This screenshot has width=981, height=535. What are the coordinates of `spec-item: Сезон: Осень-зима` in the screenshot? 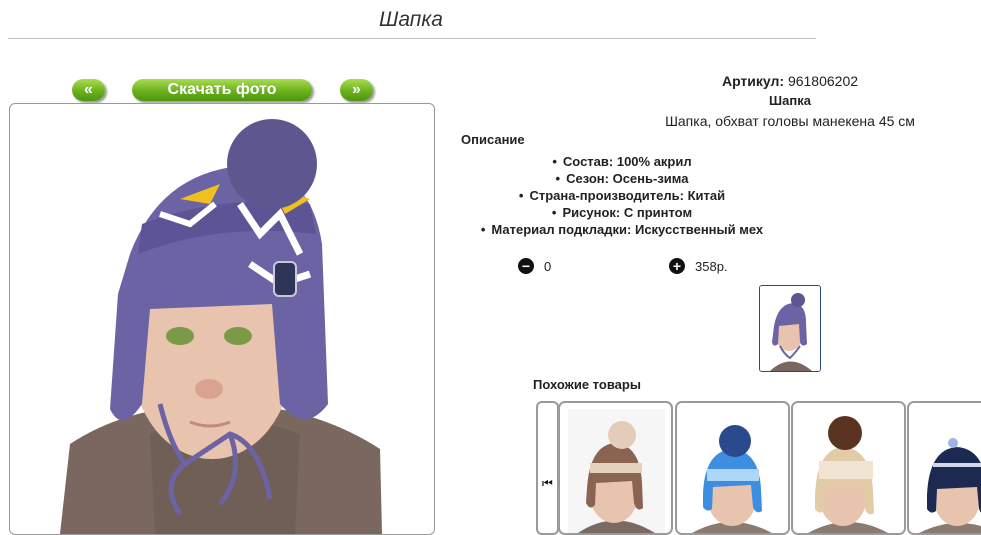 It's located at (622, 178).